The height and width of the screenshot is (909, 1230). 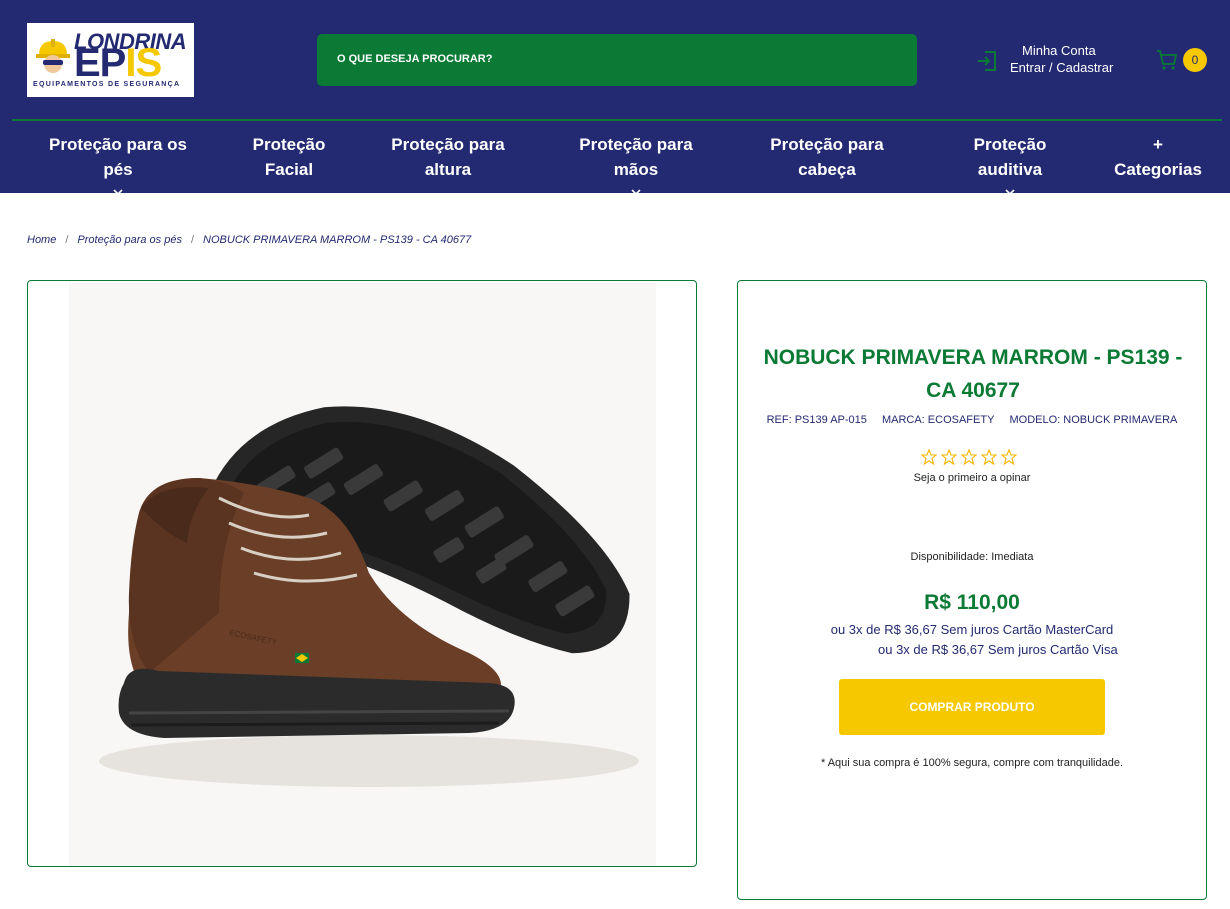 What do you see at coordinates (41, 240) in the screenshot?
I see `breadcrumb-home: Home` at bounding box center [41, 240].